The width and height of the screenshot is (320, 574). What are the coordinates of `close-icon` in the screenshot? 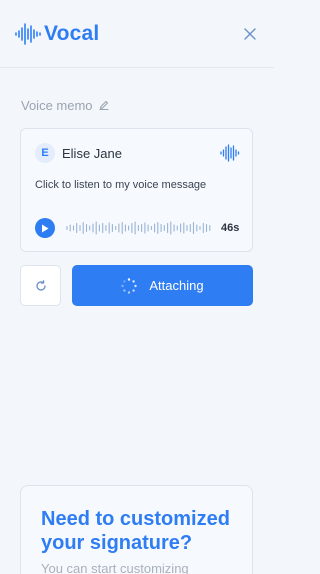 It's located at (250, 34).